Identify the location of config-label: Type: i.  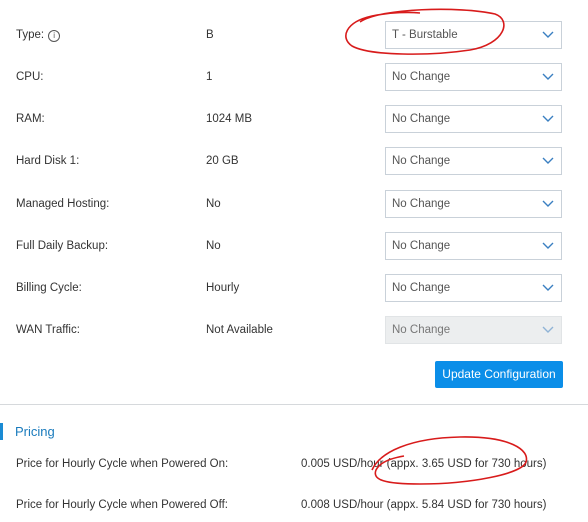
(38, 35).